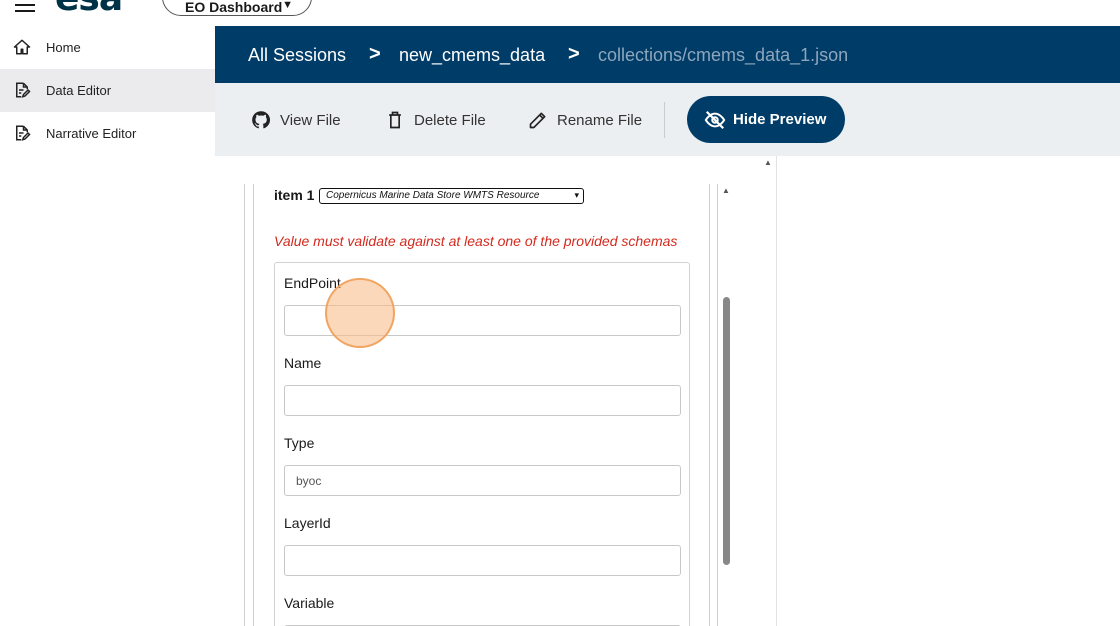 This screenshot has width=1120, height=626. I want to click on home-icon, so click(22, 47).